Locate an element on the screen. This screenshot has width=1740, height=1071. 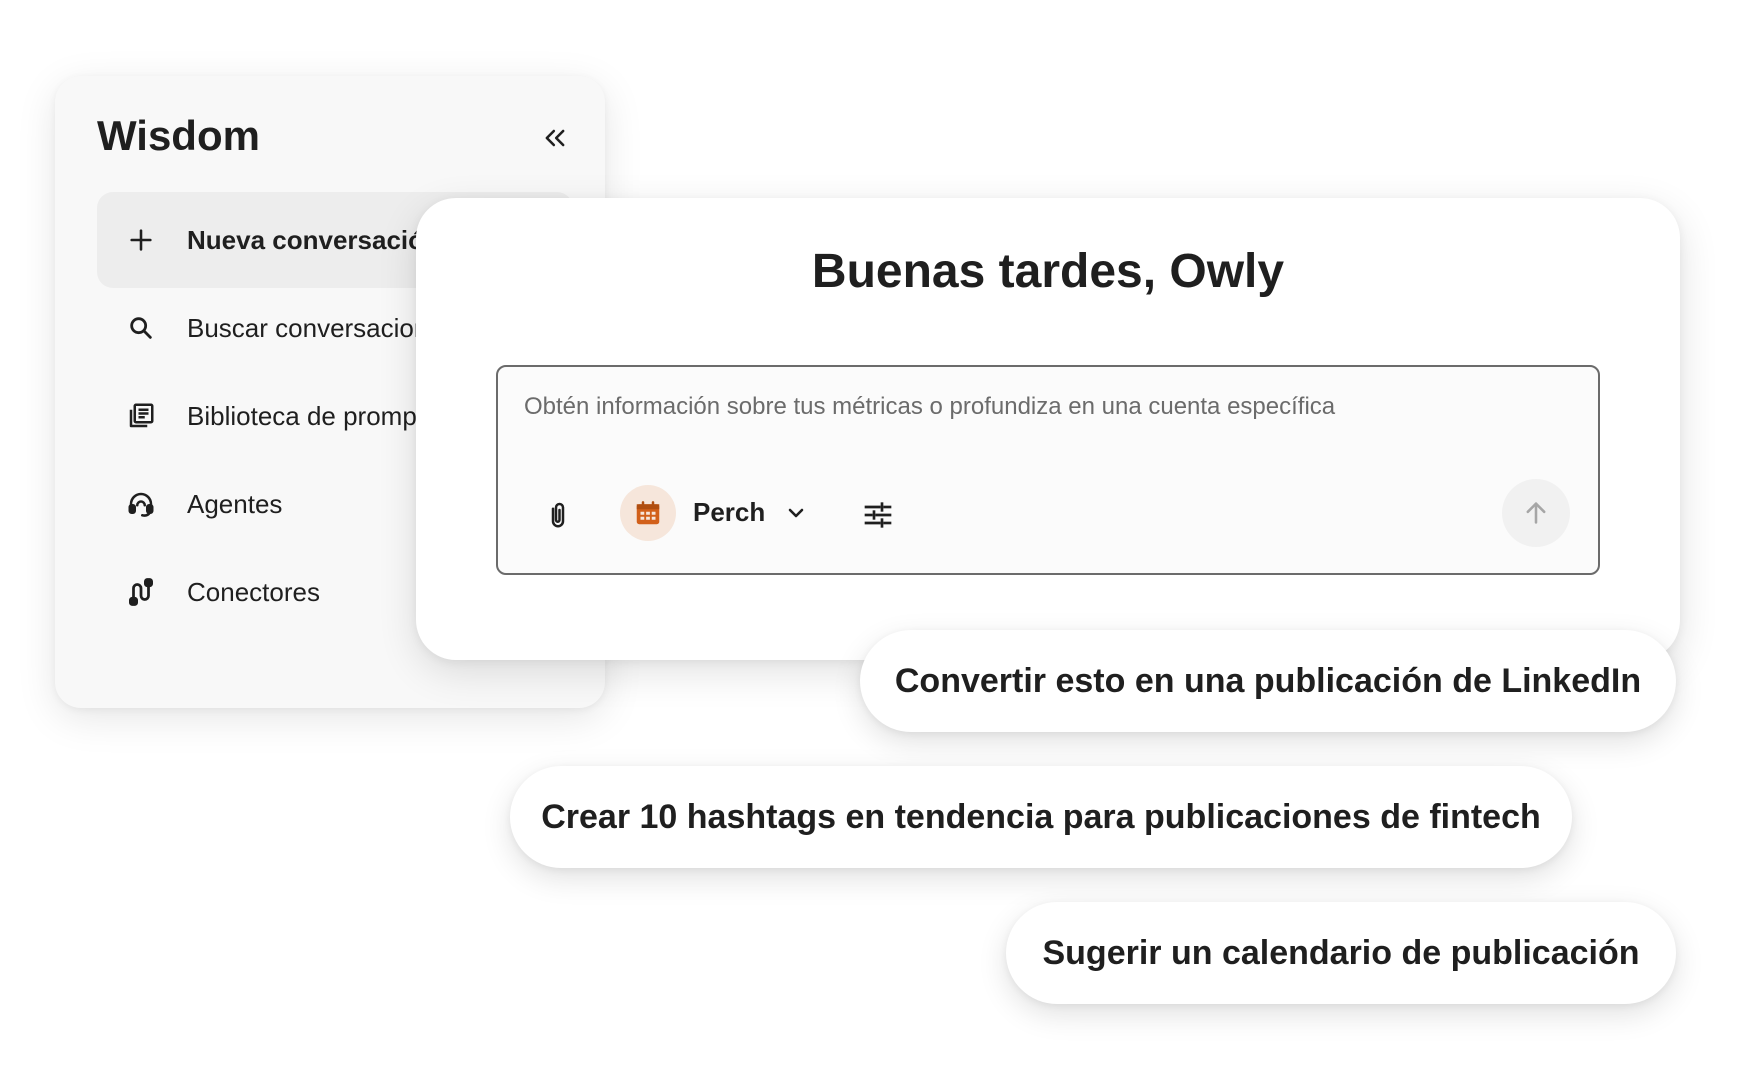
collapse-sidebar-button is located at coordinates (555, 138).